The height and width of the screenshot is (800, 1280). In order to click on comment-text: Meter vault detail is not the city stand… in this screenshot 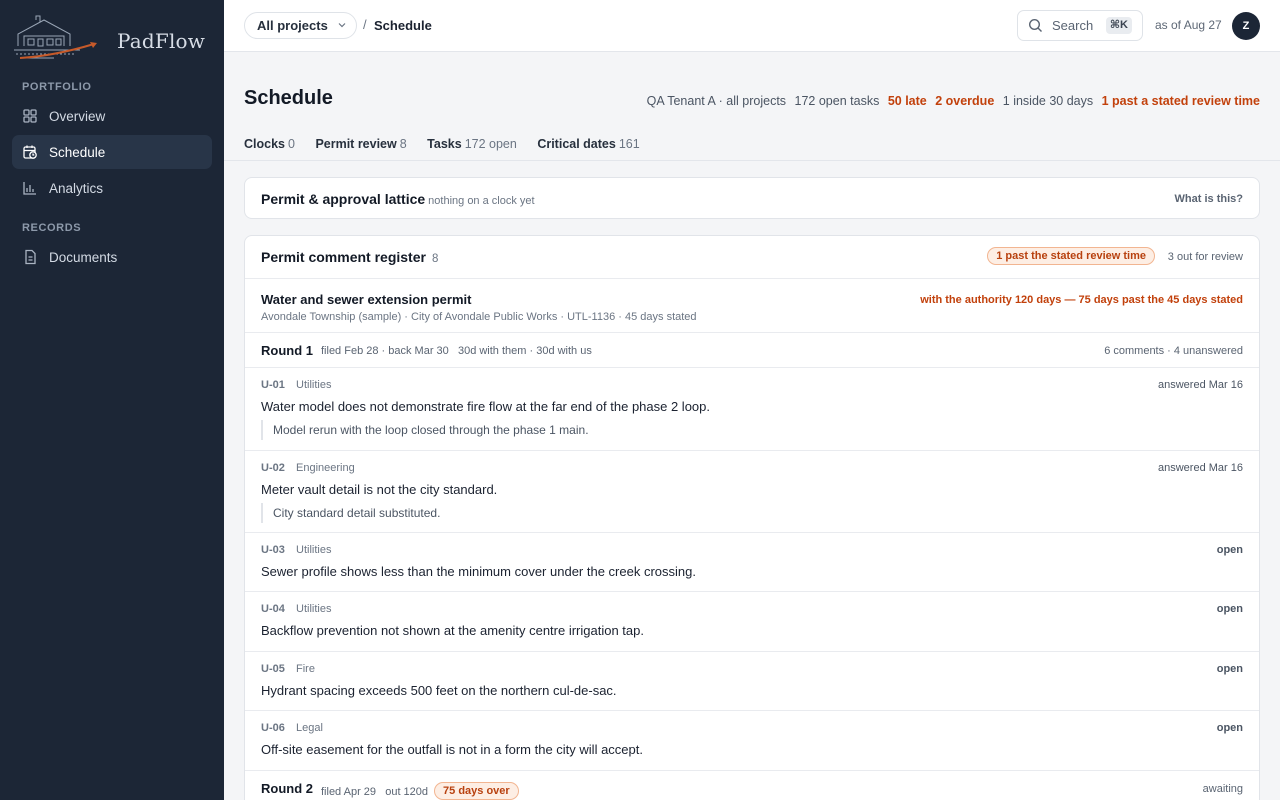, I will do `click(379, 489)`.